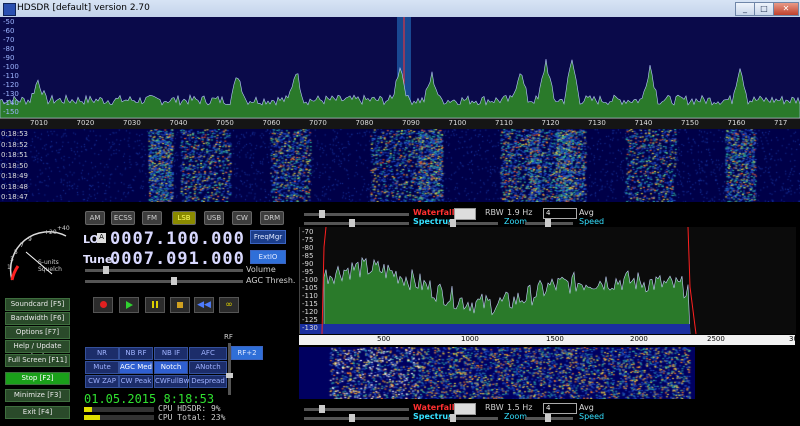  What do you see at coordinates (37, 378) in the screenshot?
I see `stop-button: Stop [F2]` at bounding box center [37, 378].